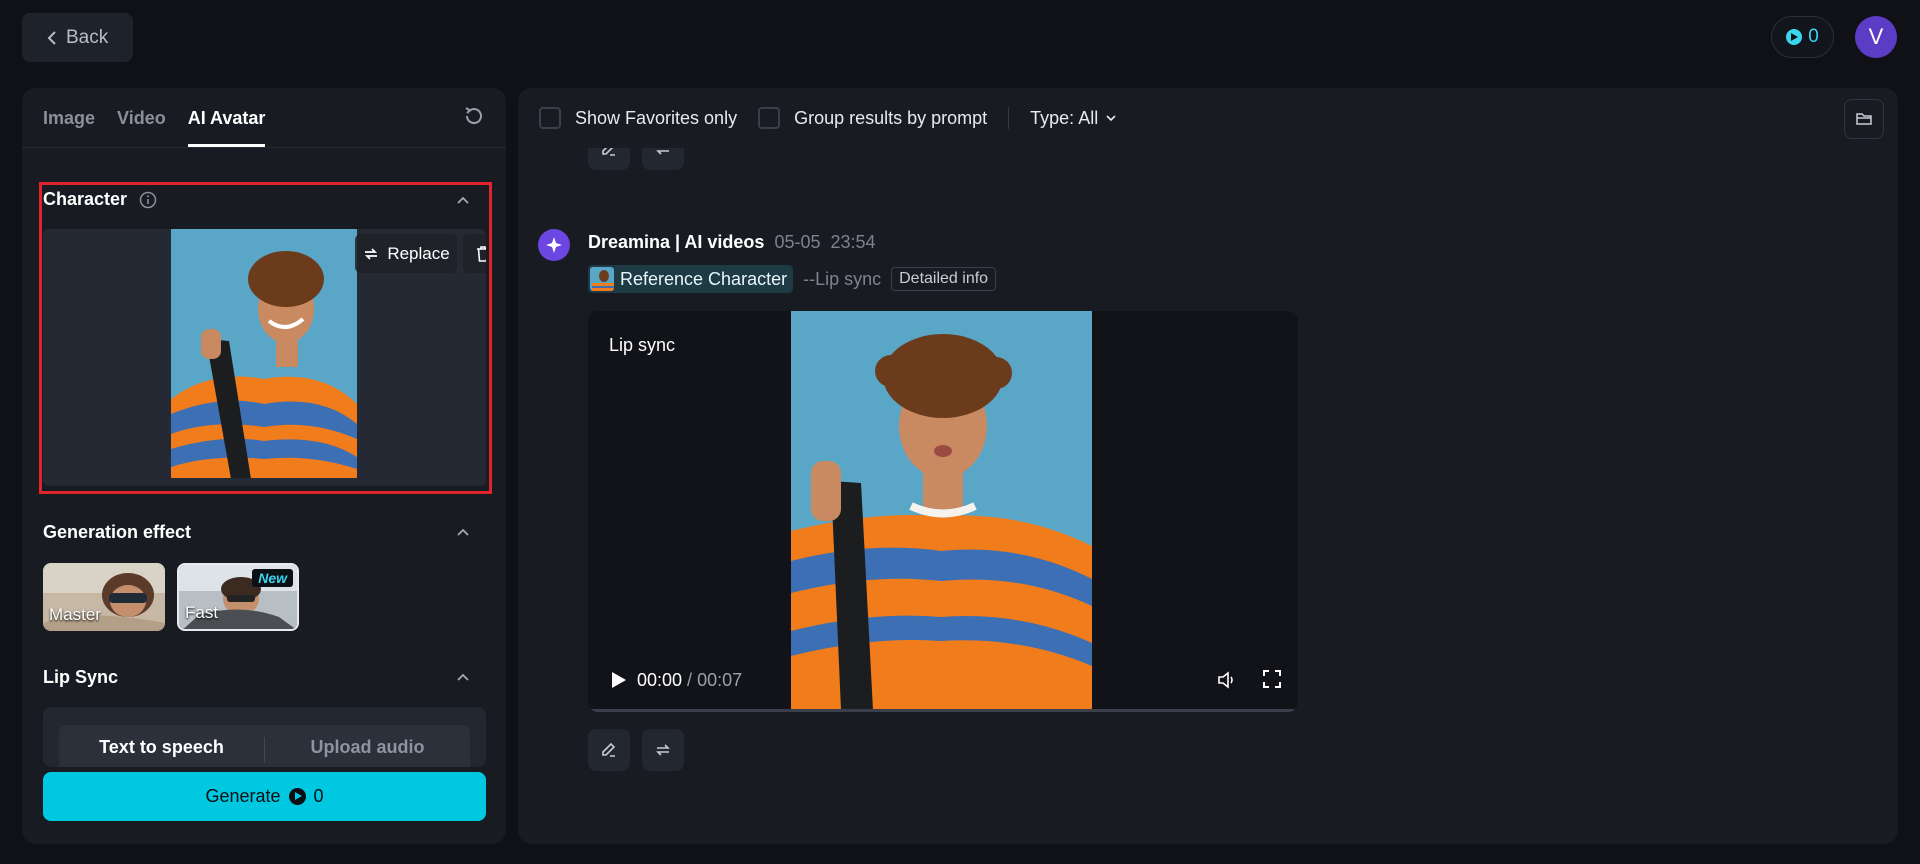 This screenshot has height=864, width=1920. I want to click on lip-sync-mode-toggle: Text to speech Upload audio, so click(264, 746).